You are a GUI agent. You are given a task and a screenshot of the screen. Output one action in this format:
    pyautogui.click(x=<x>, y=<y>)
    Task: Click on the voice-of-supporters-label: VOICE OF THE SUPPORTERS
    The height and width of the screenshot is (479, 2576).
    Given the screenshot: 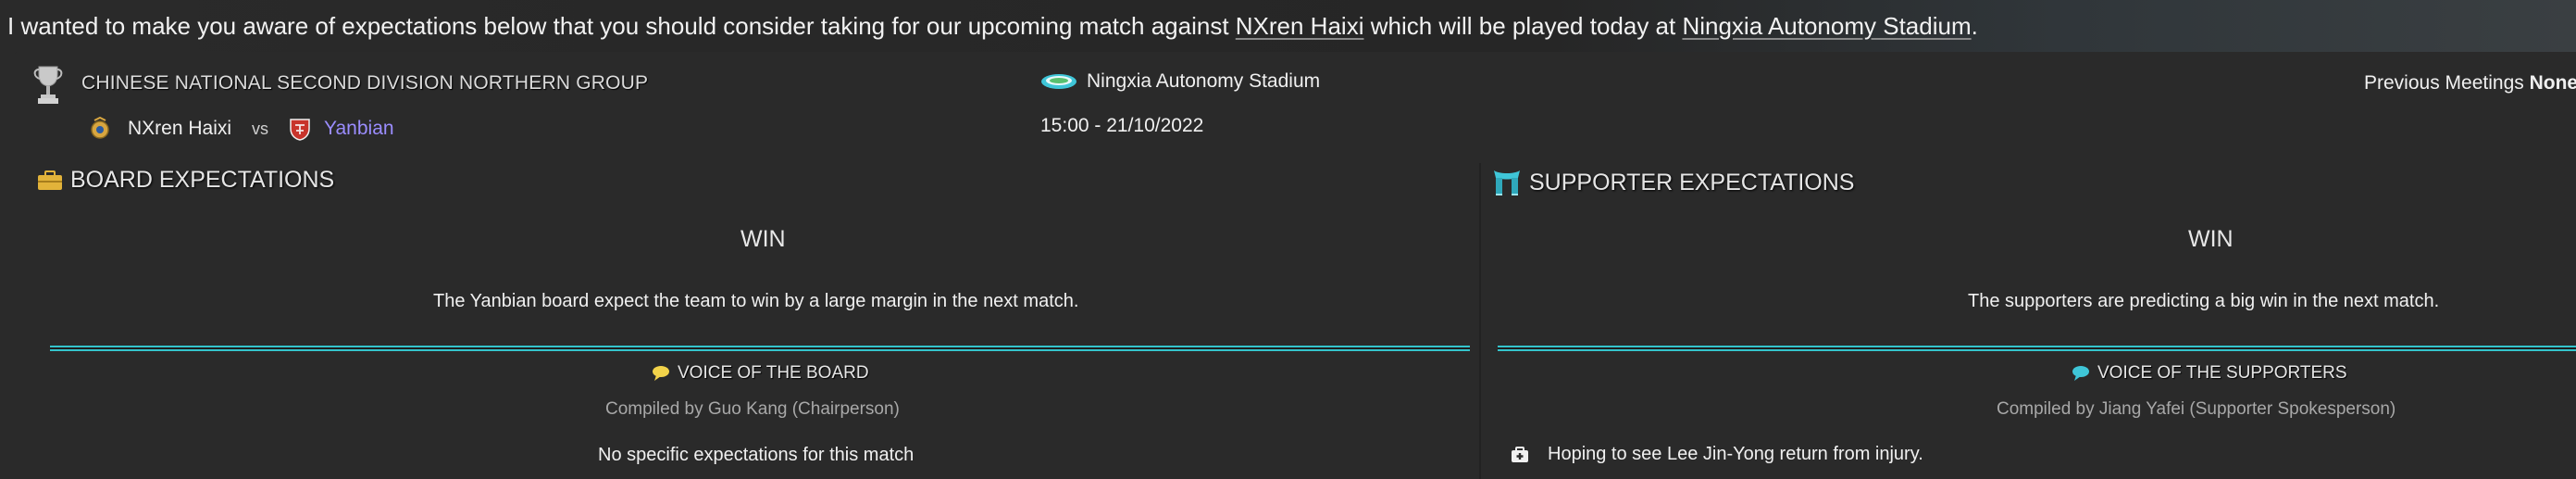 What is the action you would take?
    pyautogui.click(x=2222, y=373)
    